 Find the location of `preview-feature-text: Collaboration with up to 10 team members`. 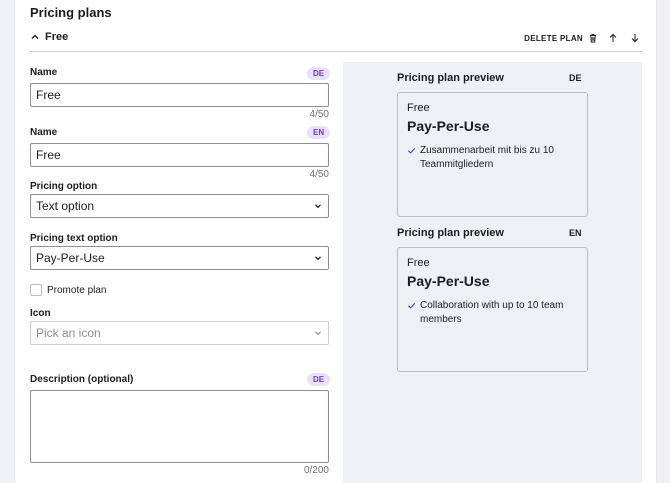

preview-feature-text: Collaboration with up to 10 team members is located at coordinates (492, 312).